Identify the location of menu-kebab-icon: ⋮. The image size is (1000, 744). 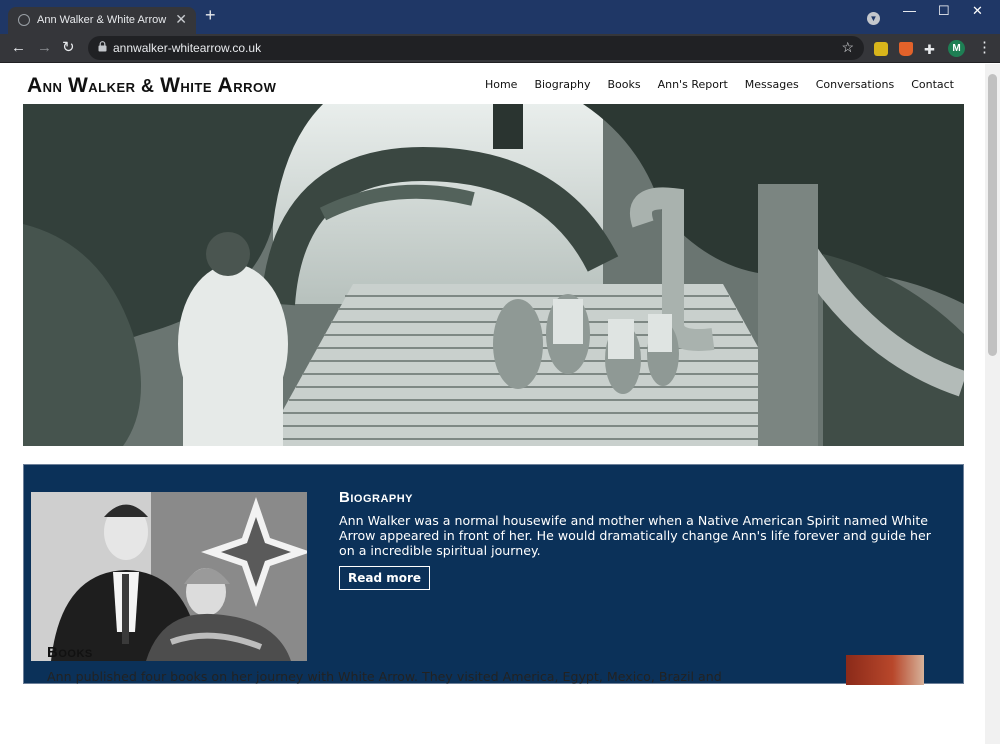
(984, 48).